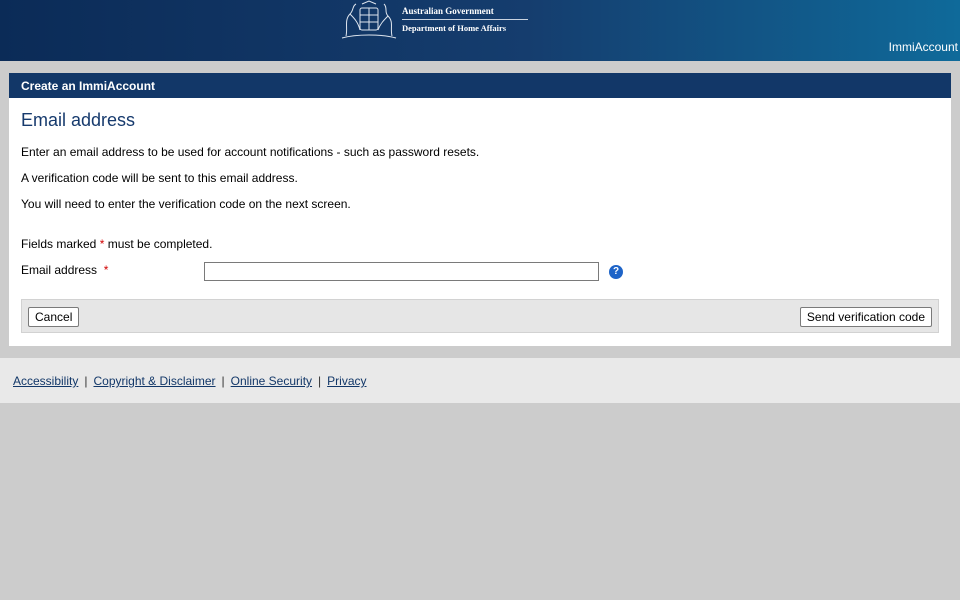 The height and width of the screenshot is (600, 960). I want to click on fields-note-suffix: must be completed., so click(158, 244).